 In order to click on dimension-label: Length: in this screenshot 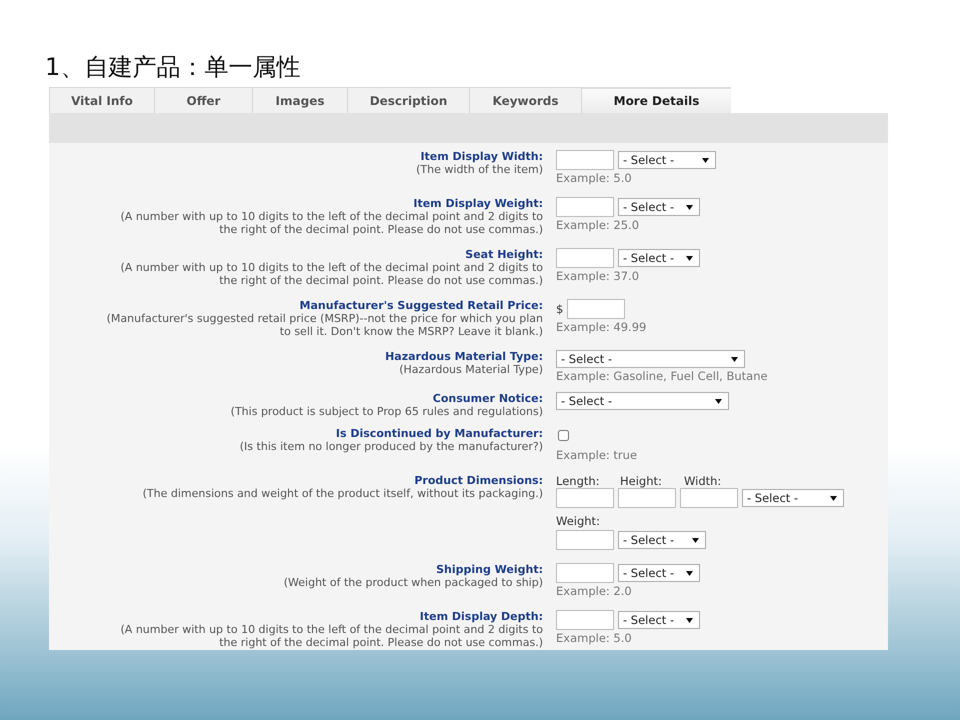, I will do `click(578, 481)`.